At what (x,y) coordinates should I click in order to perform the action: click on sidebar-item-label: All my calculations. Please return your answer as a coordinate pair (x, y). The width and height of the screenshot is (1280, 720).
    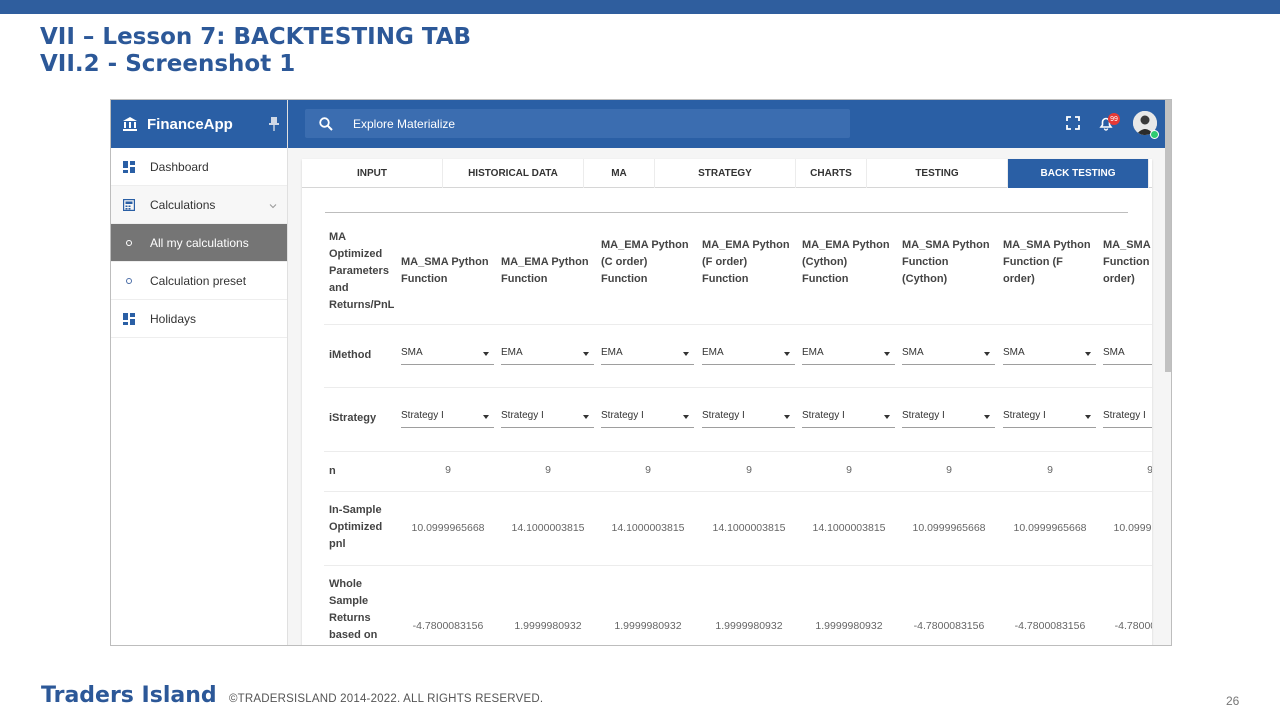
    Looking at the image, I should click on (199, 242).